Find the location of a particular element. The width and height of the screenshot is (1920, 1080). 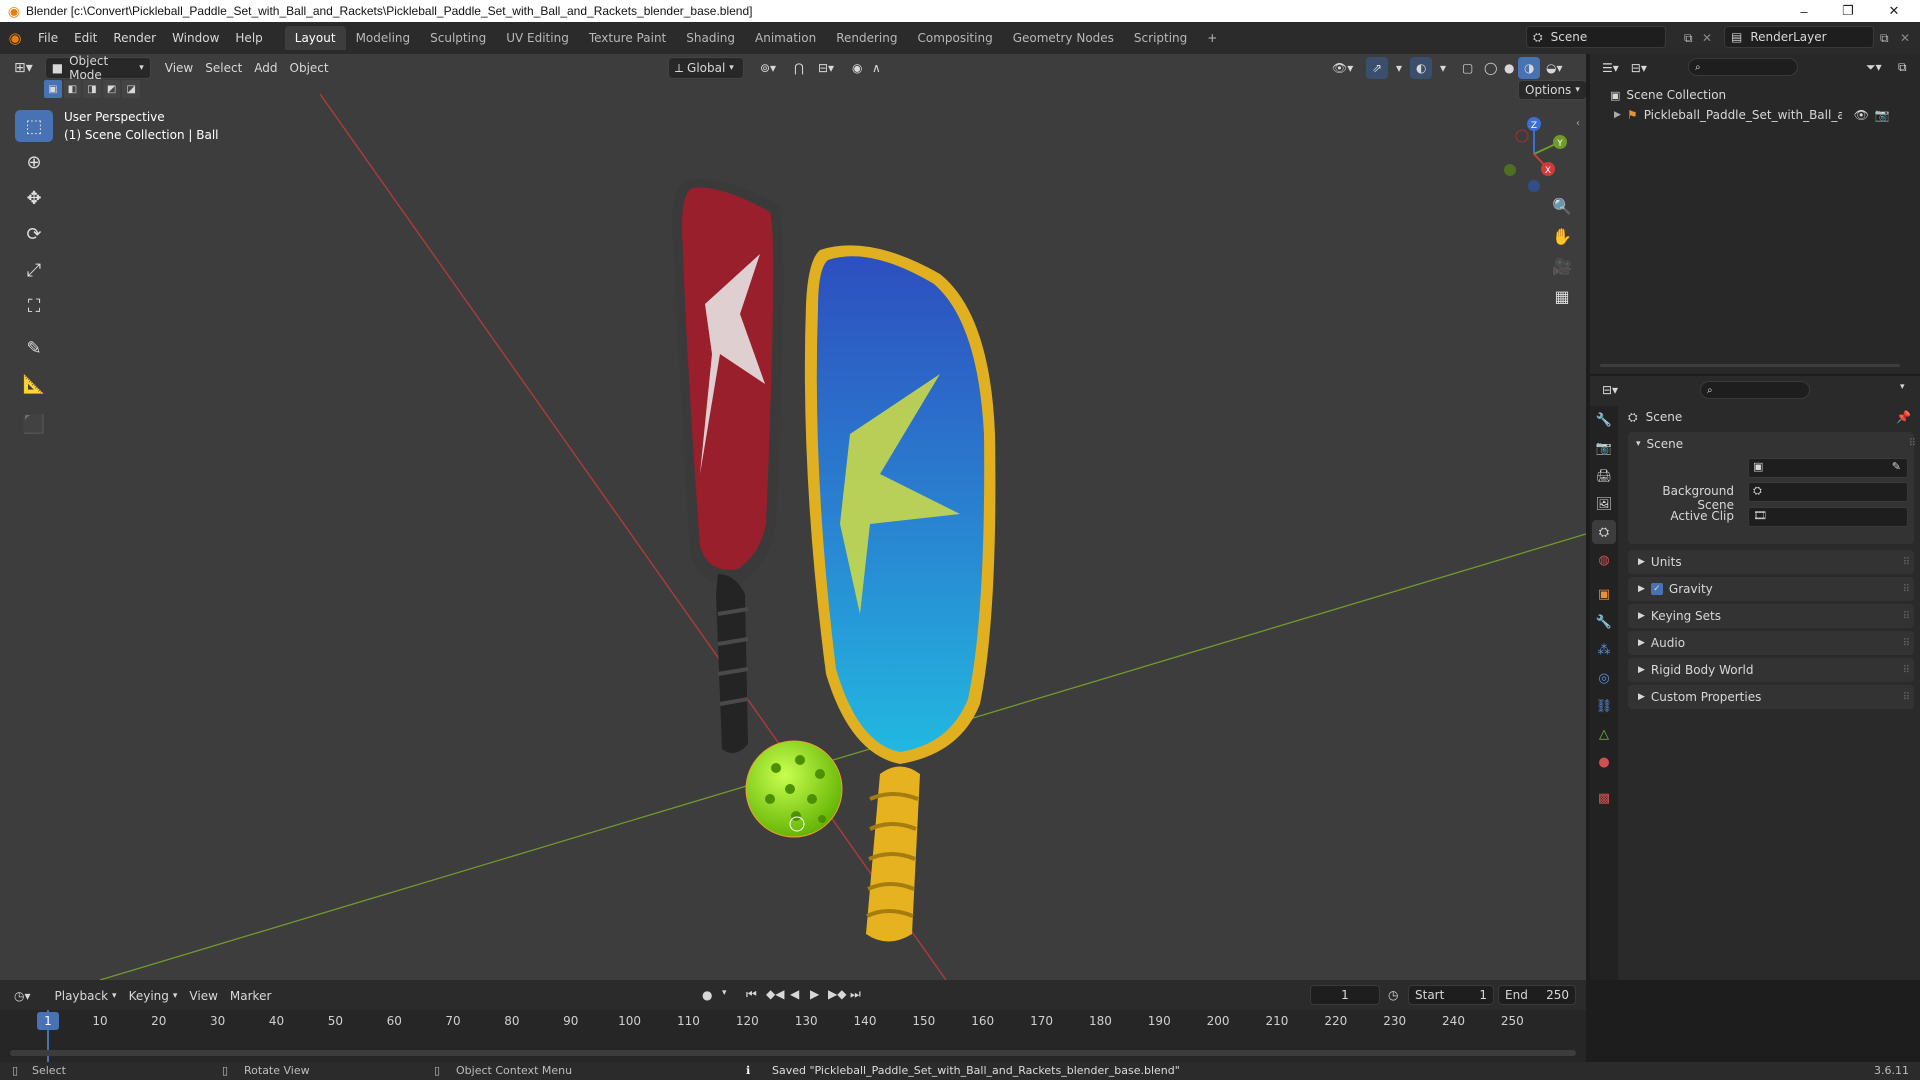

options-button: Options ▾ is located at coordinates (1552, 90).